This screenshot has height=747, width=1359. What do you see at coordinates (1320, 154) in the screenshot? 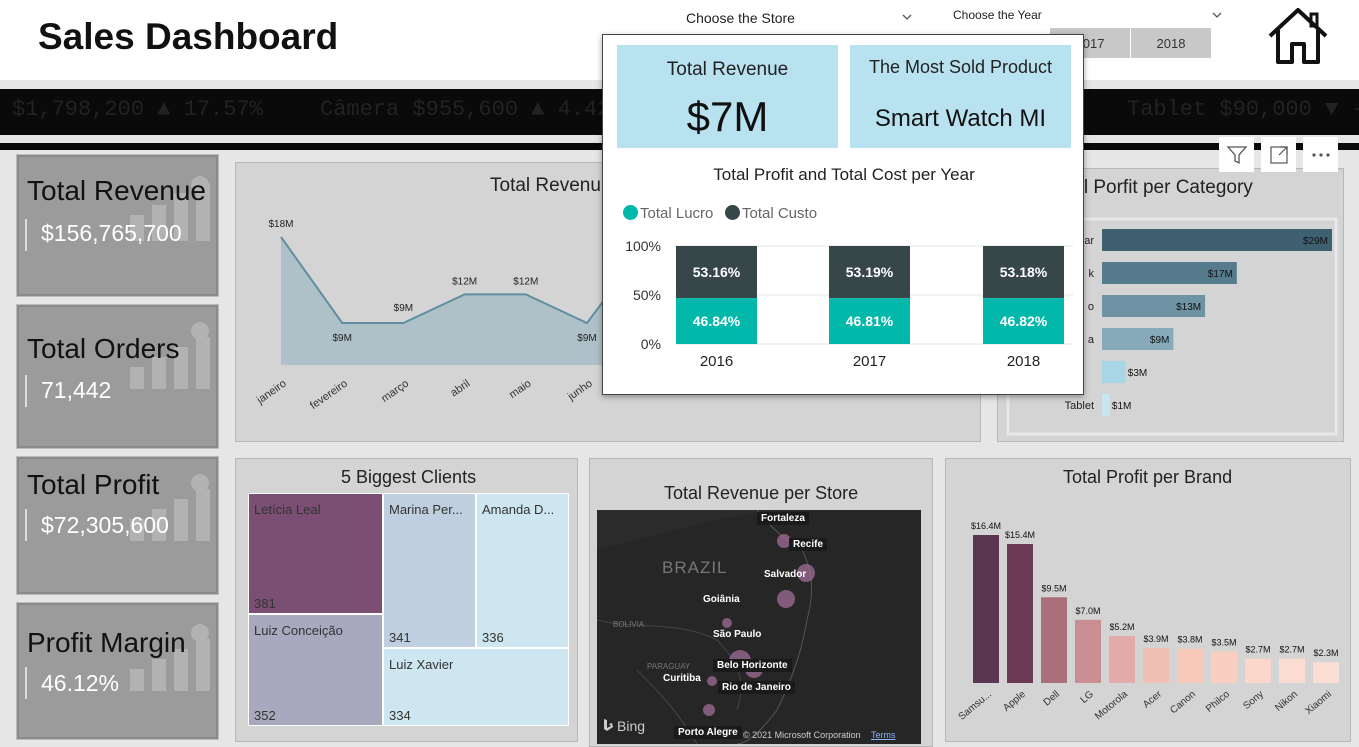
I see `more-options-icon` at bounding box center [1320, 154].